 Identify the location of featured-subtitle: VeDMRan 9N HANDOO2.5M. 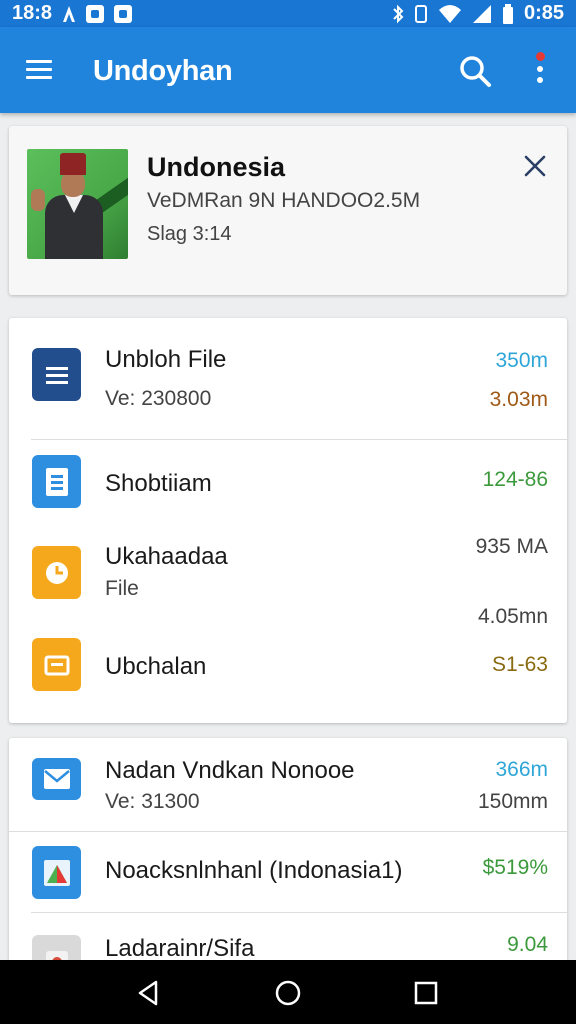
(284, 200).